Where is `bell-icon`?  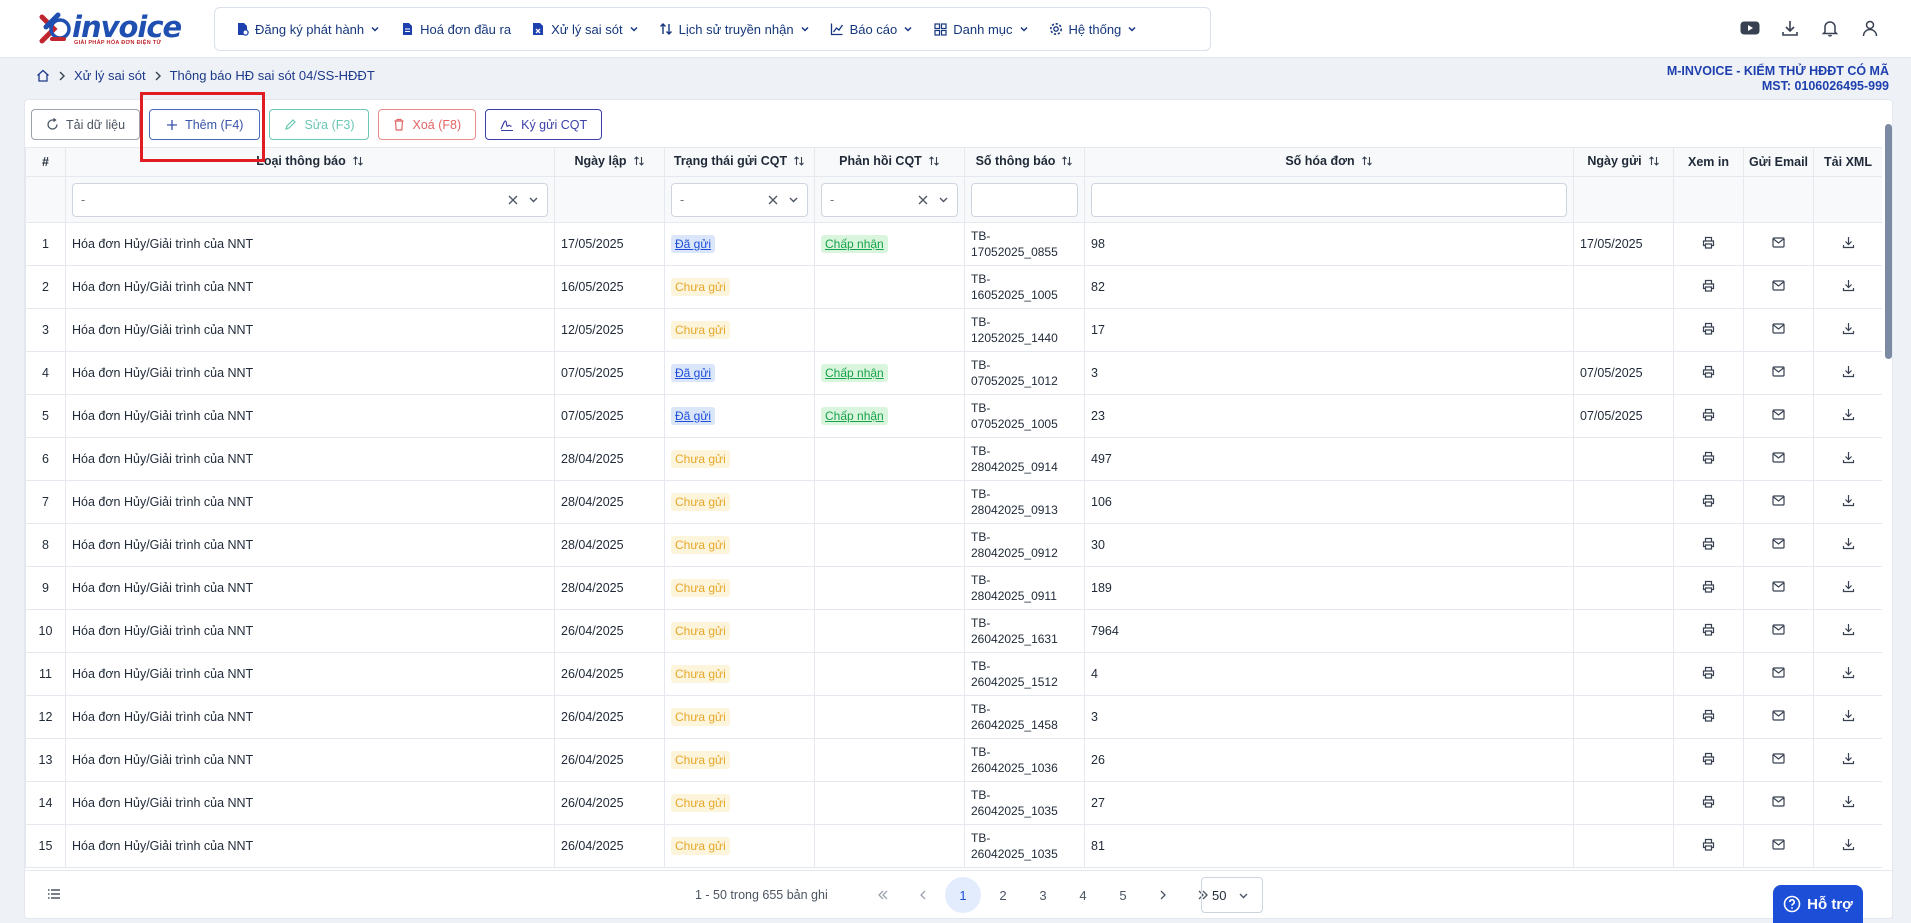 bell-icon is located at coordinates (1830, 28).